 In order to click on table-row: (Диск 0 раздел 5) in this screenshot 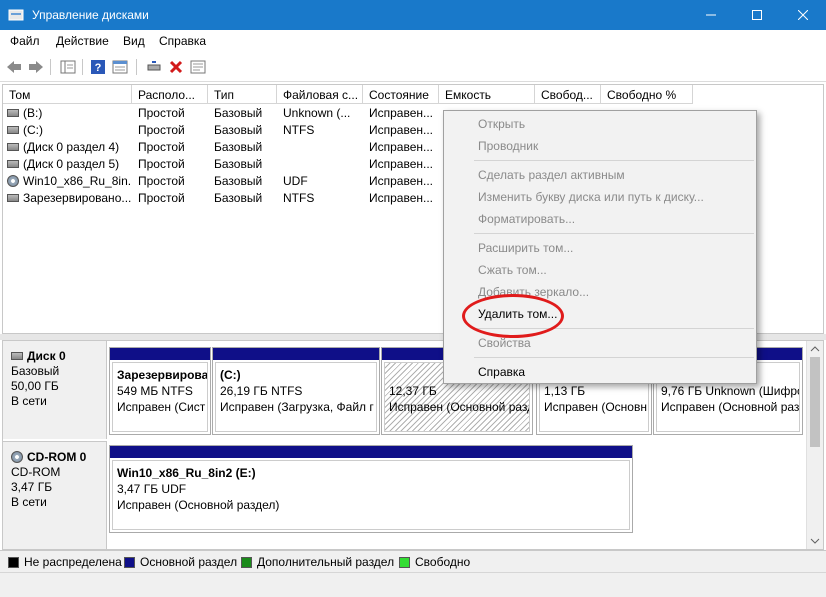, I will do `click(69, 164)`.